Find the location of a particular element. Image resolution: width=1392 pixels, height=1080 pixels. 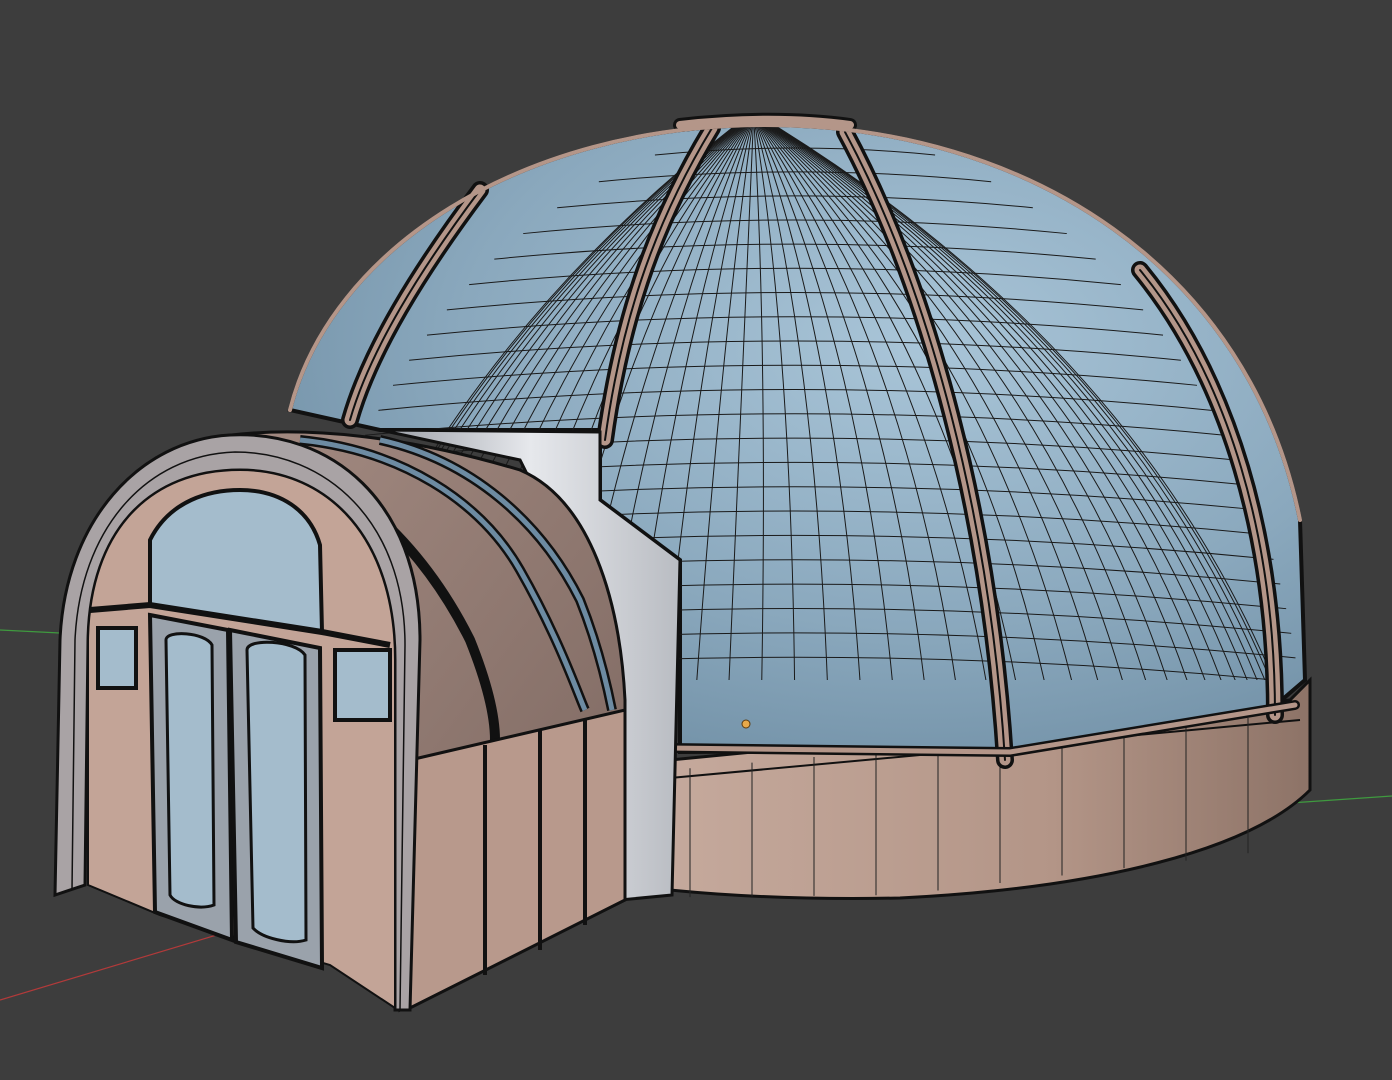

y-axis-line-left is located at coordinates (30, 631).